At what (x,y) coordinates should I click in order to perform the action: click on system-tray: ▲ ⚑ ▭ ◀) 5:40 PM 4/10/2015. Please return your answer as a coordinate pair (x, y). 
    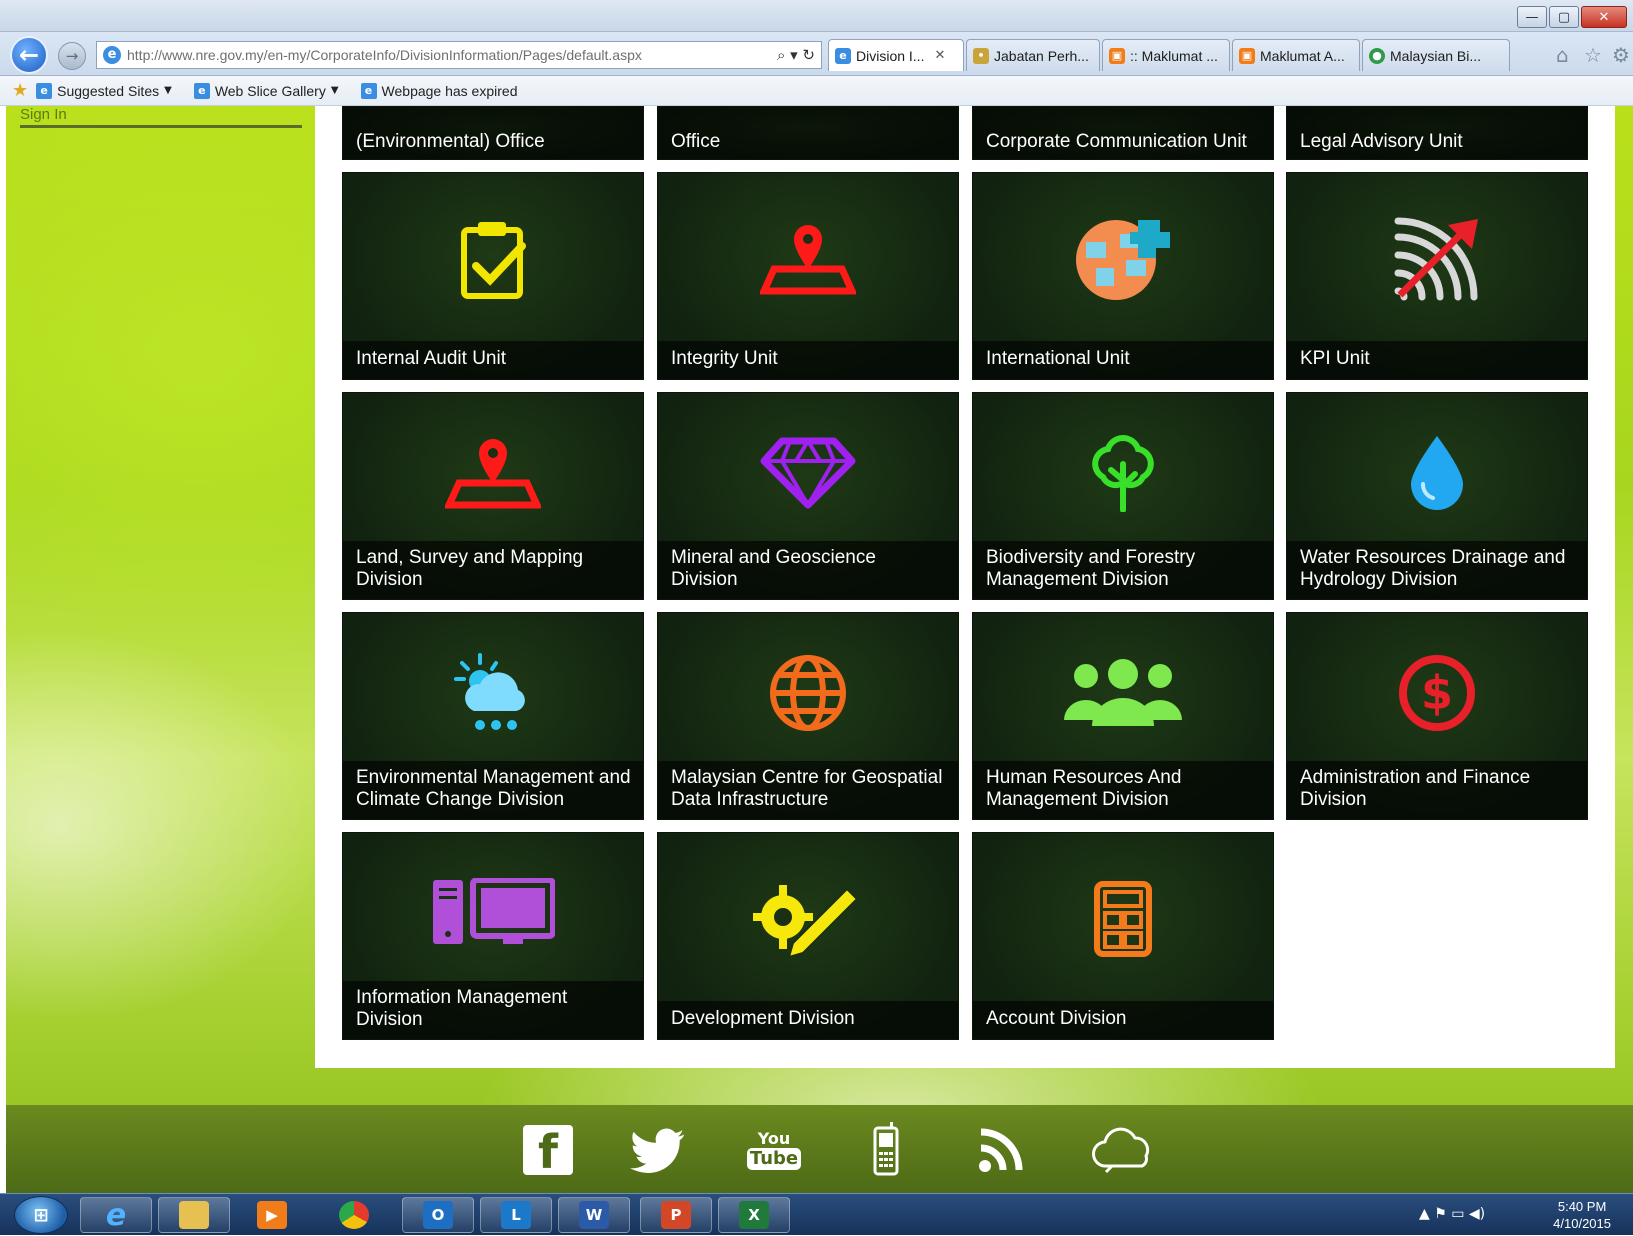
    Looking at the image, I should click on (1520, 1215).